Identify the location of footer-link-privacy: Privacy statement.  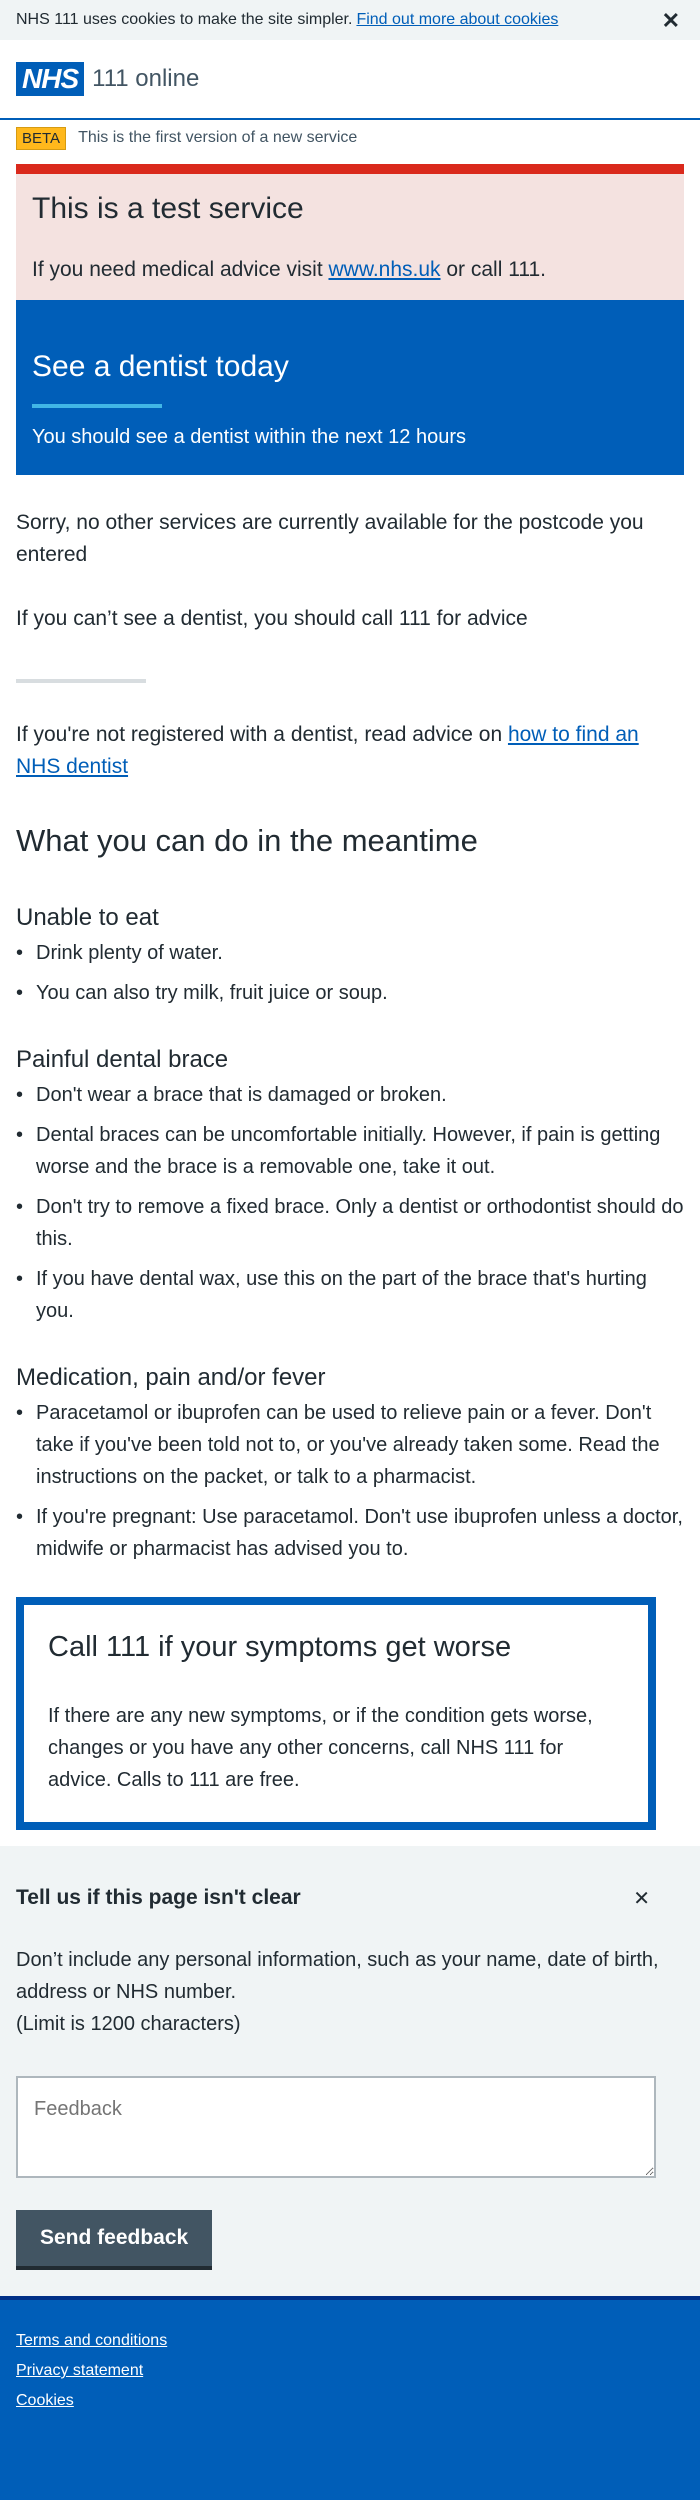
(350, 2371).